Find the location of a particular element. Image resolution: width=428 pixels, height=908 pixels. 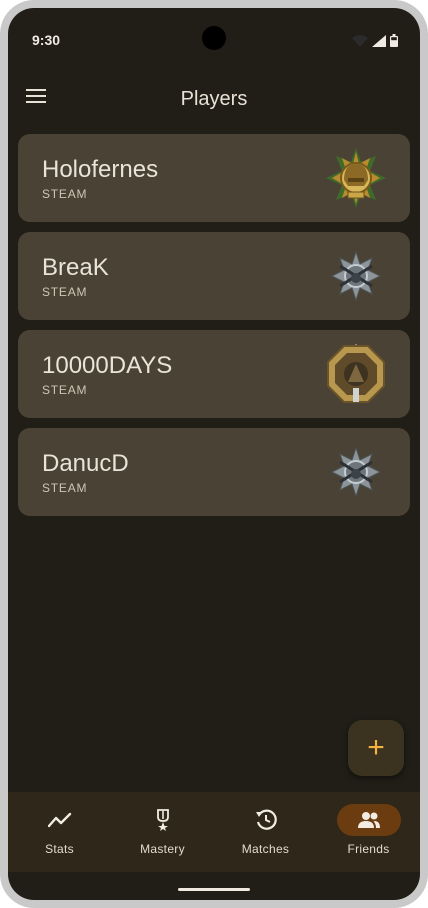

nav-label: Friends is located at coordinates (368, 849).